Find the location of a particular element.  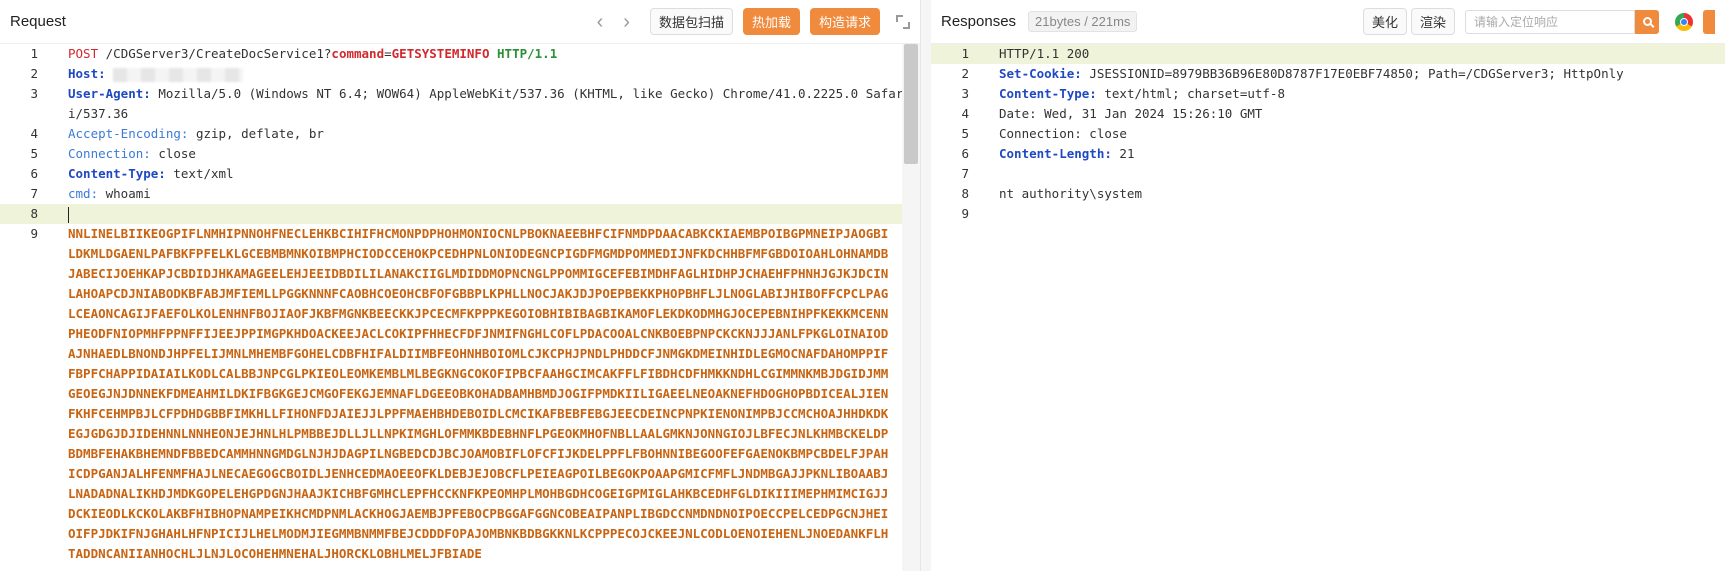

request-path: /CDGServer3/CreateDocService1? is located at coordinates (218, 53).